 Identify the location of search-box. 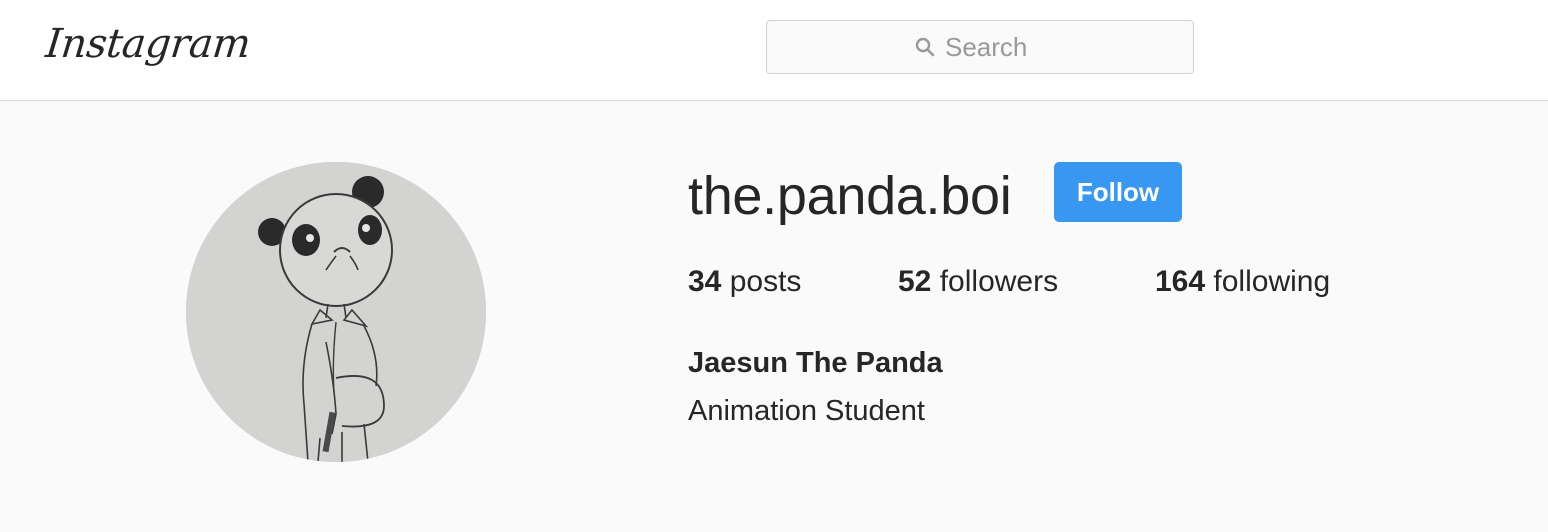
(980, 47).